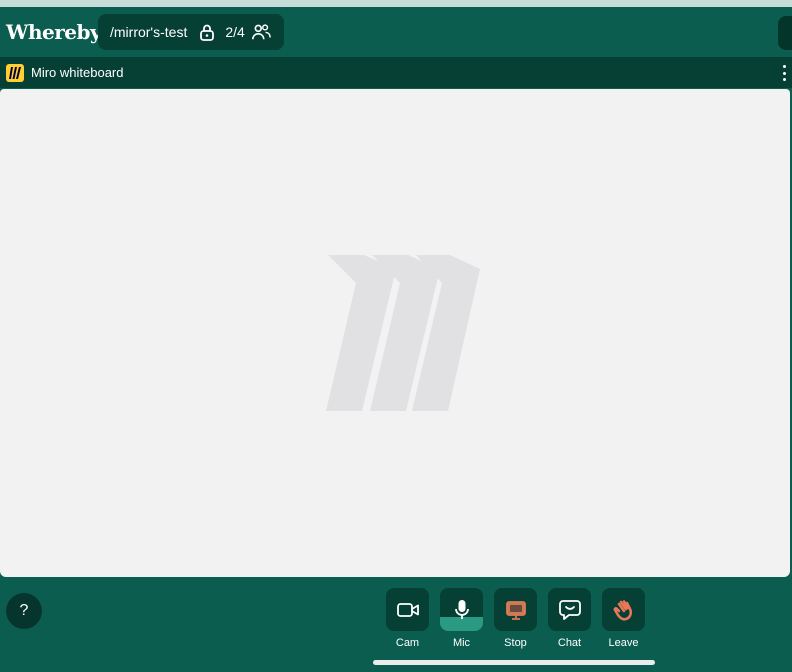 The height and width of the screenshot is (672, 792). What do you see at coordinates (24, 611) in the screenshot?
I see `help-button: ?` at bounding box center [24, 611].